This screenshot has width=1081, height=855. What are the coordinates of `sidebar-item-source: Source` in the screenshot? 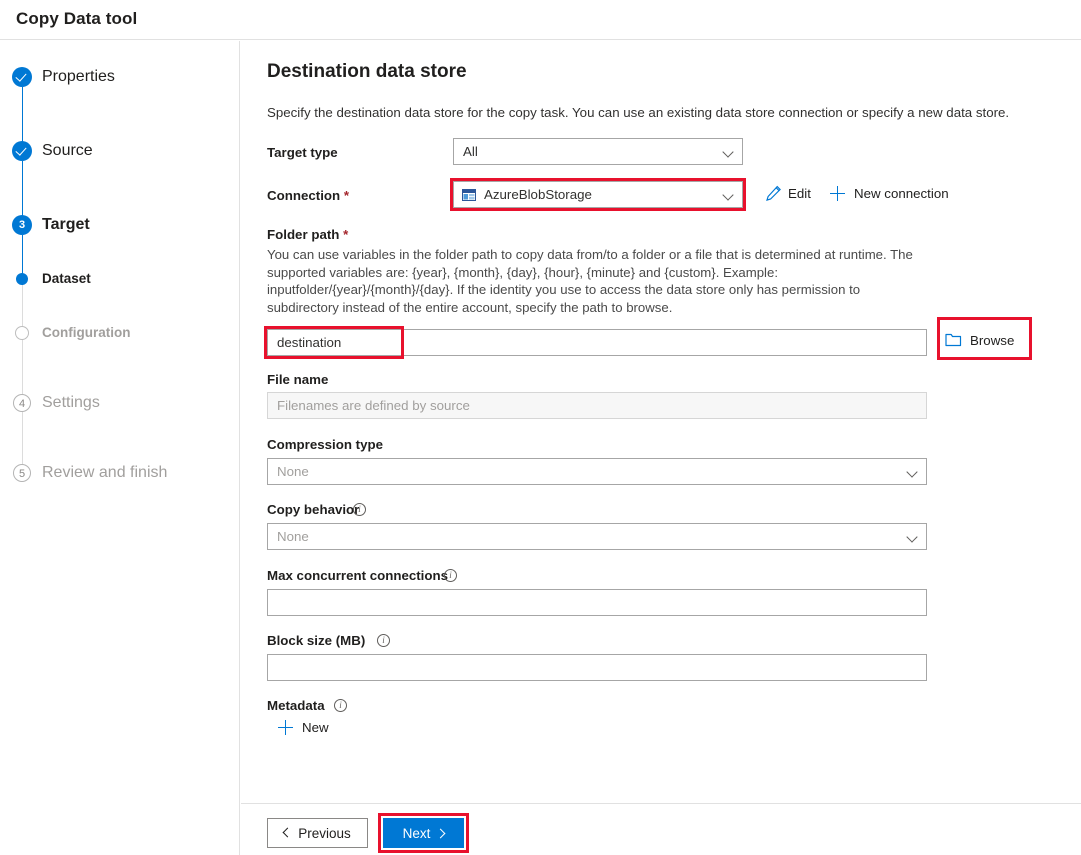 It's located at (120, 151).